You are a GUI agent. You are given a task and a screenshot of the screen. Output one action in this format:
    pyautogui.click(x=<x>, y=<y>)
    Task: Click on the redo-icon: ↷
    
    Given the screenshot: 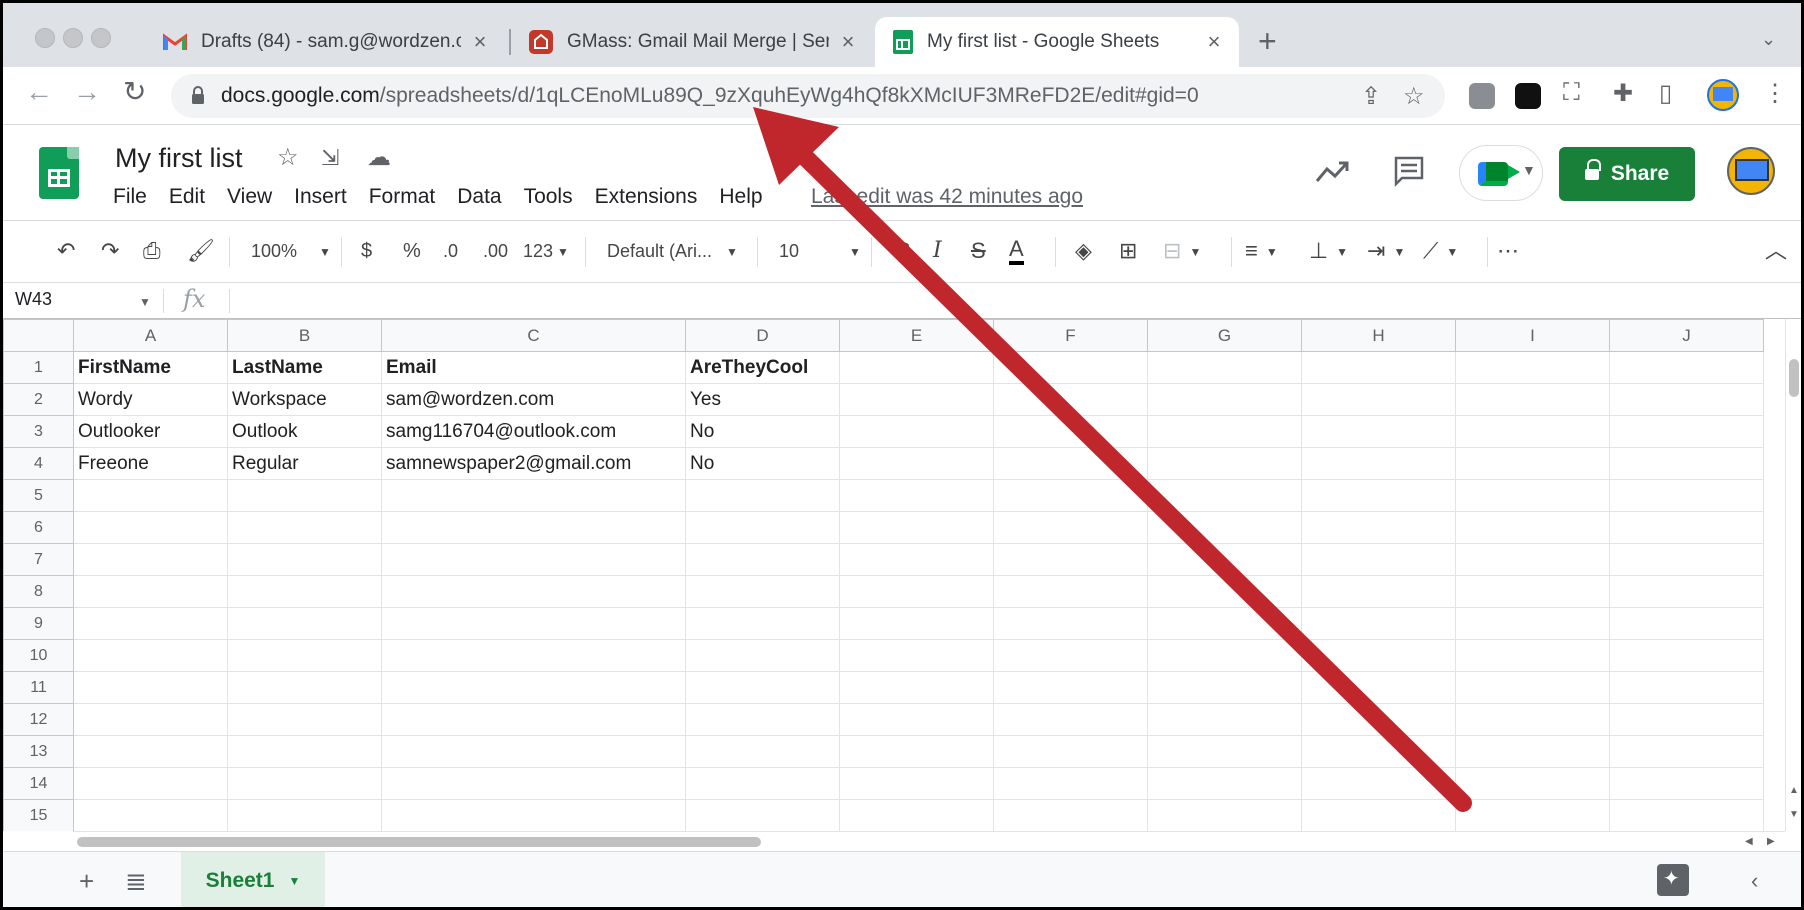 What is the action you would take?
    pyautogui.click(x=110, y=251)
    